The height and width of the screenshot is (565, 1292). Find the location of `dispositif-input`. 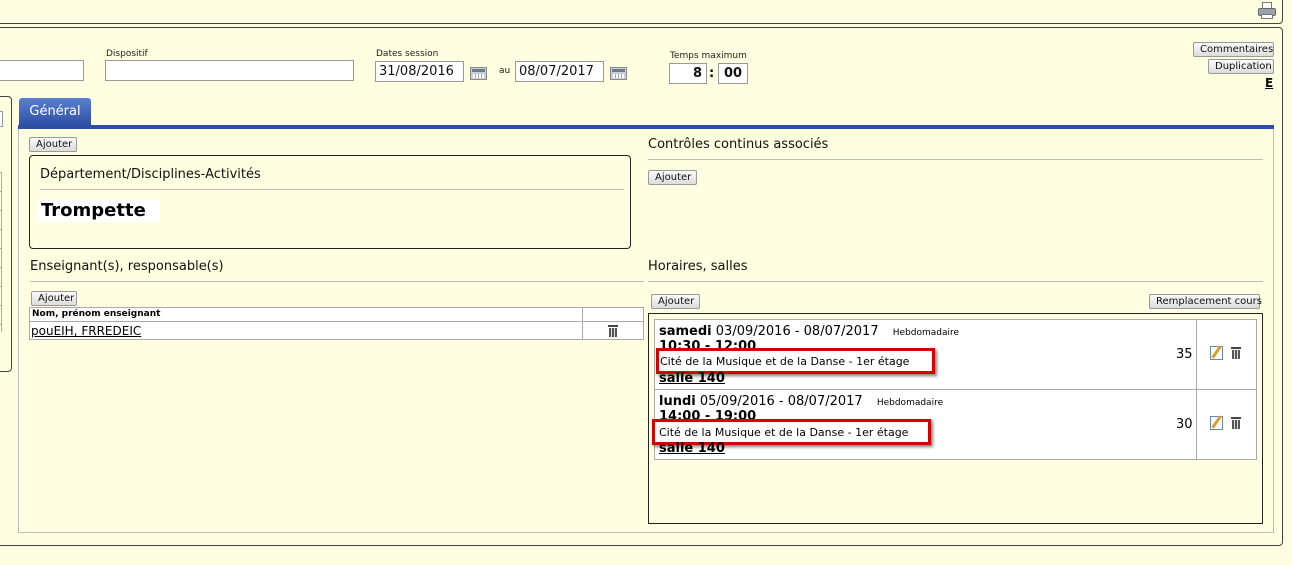

dispositif-input is located at coordinates (229, 70).